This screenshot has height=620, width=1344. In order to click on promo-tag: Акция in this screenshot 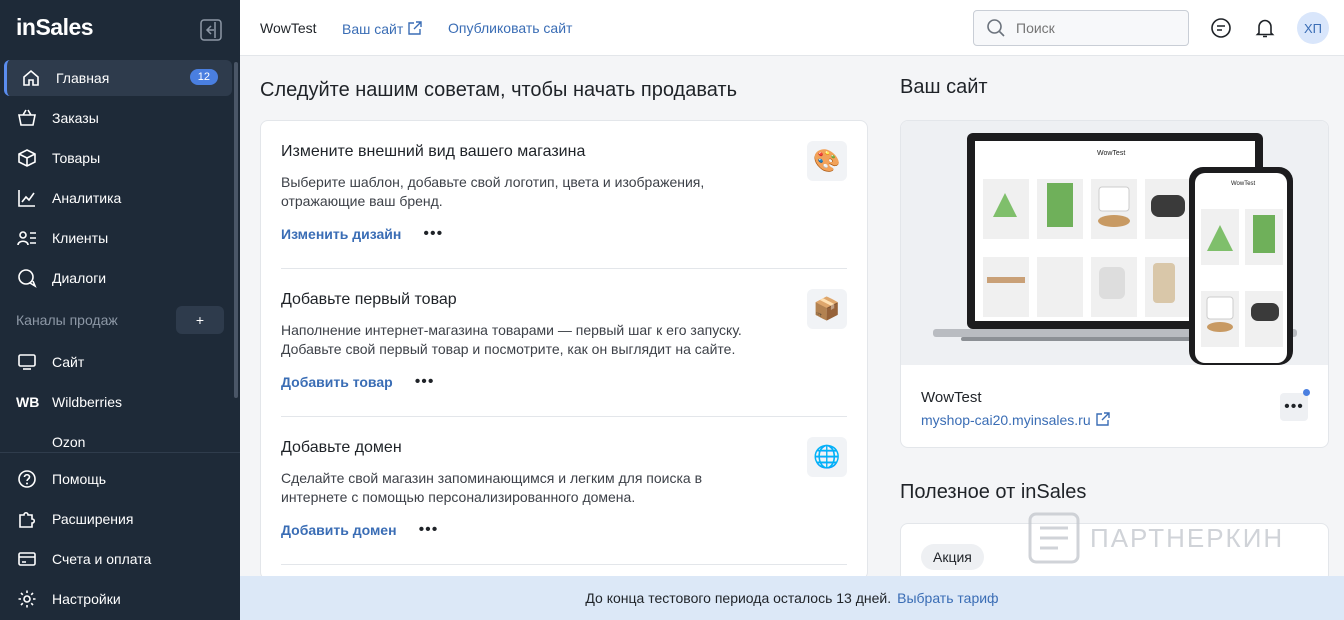, I will do `click(952, 557)`.